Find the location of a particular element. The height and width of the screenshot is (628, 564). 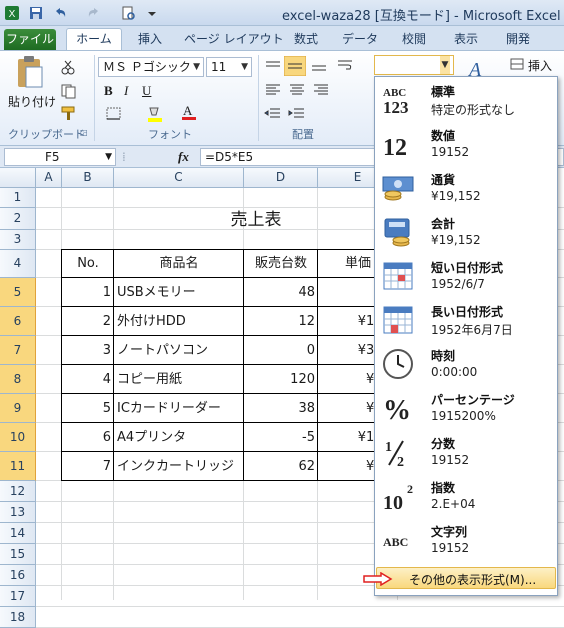

row-header-11: 11 is located at coordinates (18, 466).